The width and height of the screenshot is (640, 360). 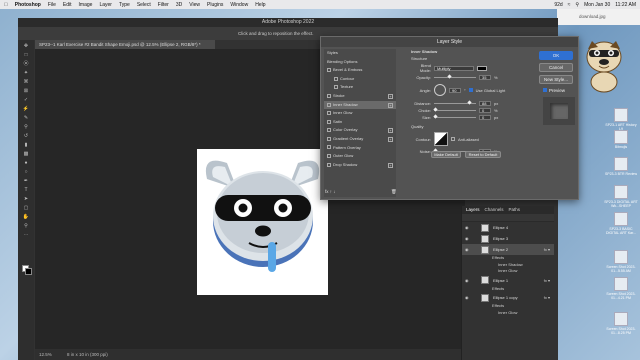 What do you see at coordinates (440, 90) in the screenshot?
I see `angle-dial` at bounding box center [440, 90].